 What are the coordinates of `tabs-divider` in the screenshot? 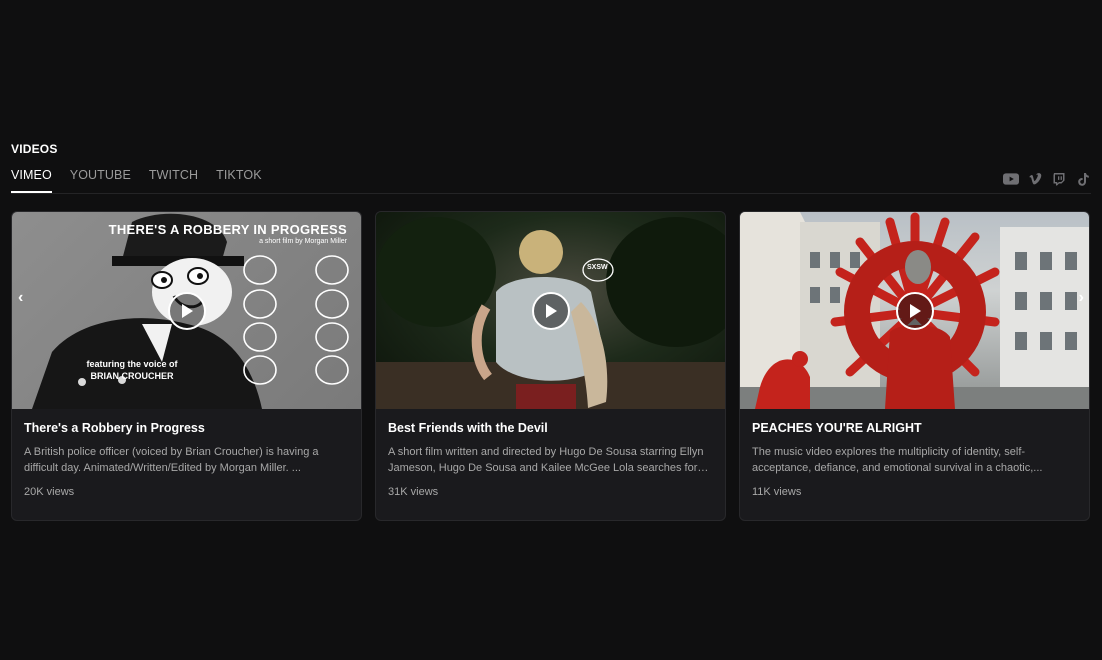 It's located at (551, 193).